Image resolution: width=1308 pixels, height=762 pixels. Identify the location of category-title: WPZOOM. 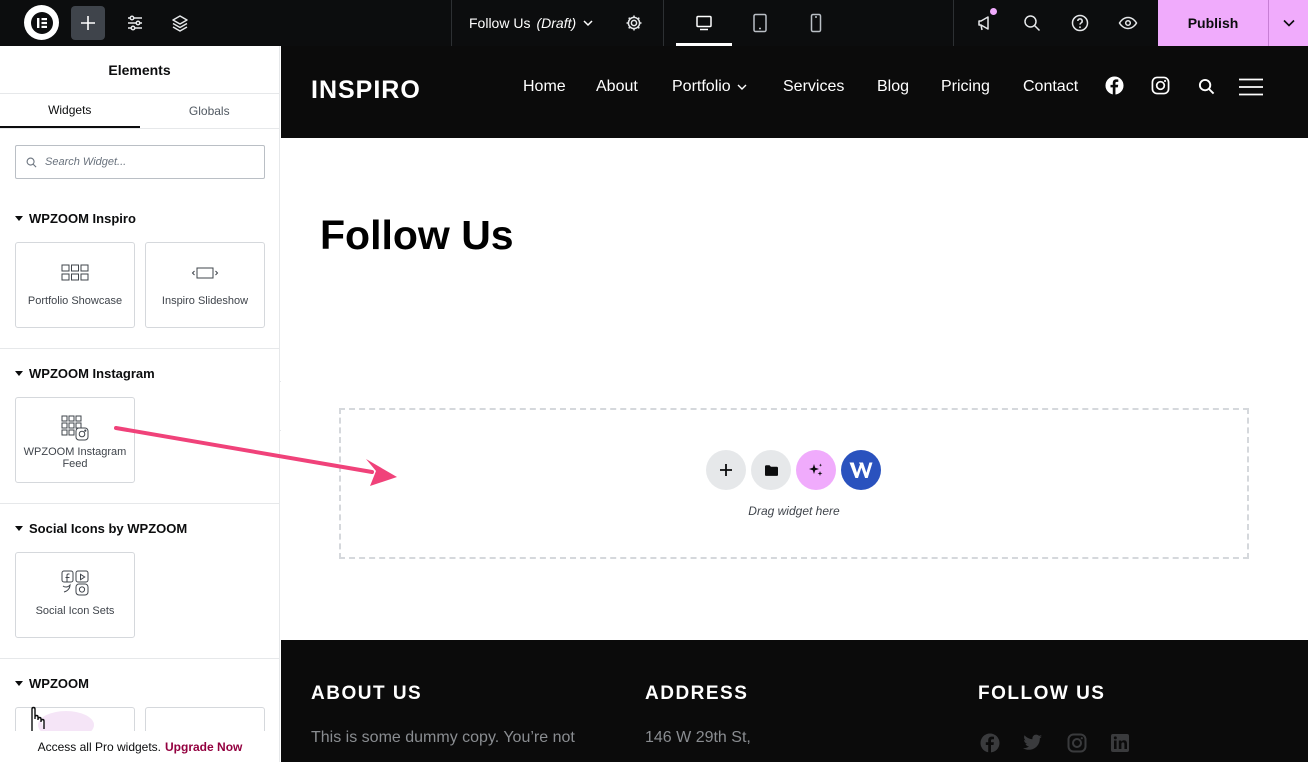
(59, 683).